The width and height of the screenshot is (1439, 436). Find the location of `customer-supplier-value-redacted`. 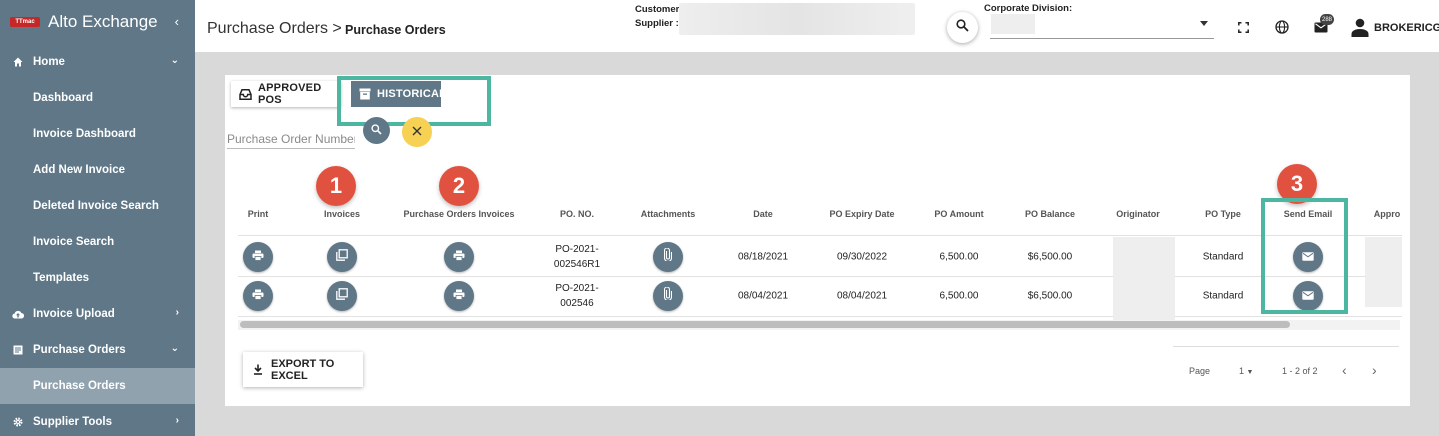

customer-supplier-value-redacted is located at coordinates (797, 19).